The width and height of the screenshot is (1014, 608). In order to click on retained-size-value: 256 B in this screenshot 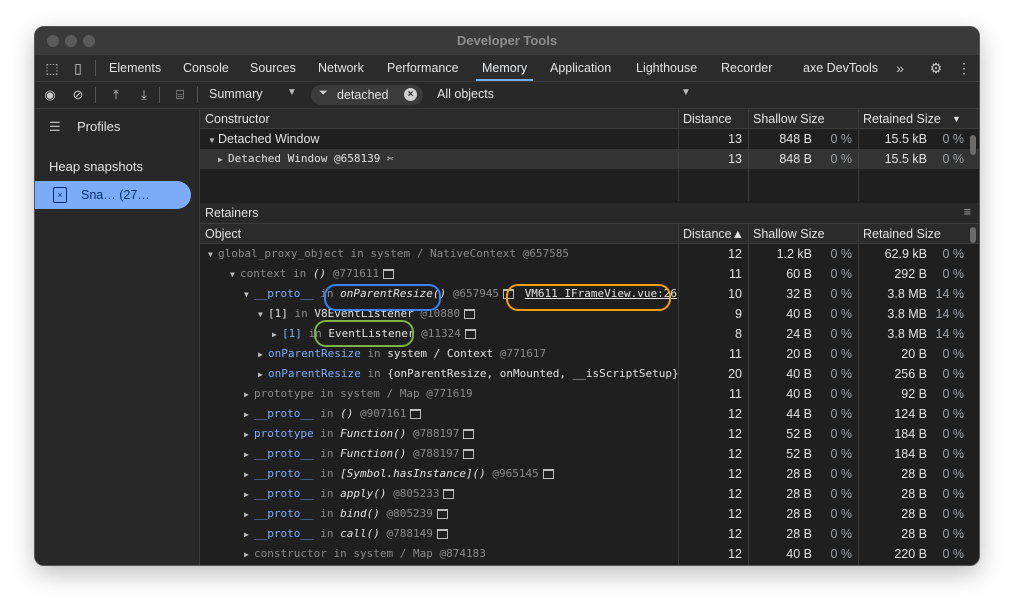, I will do `click(893, 374)`.